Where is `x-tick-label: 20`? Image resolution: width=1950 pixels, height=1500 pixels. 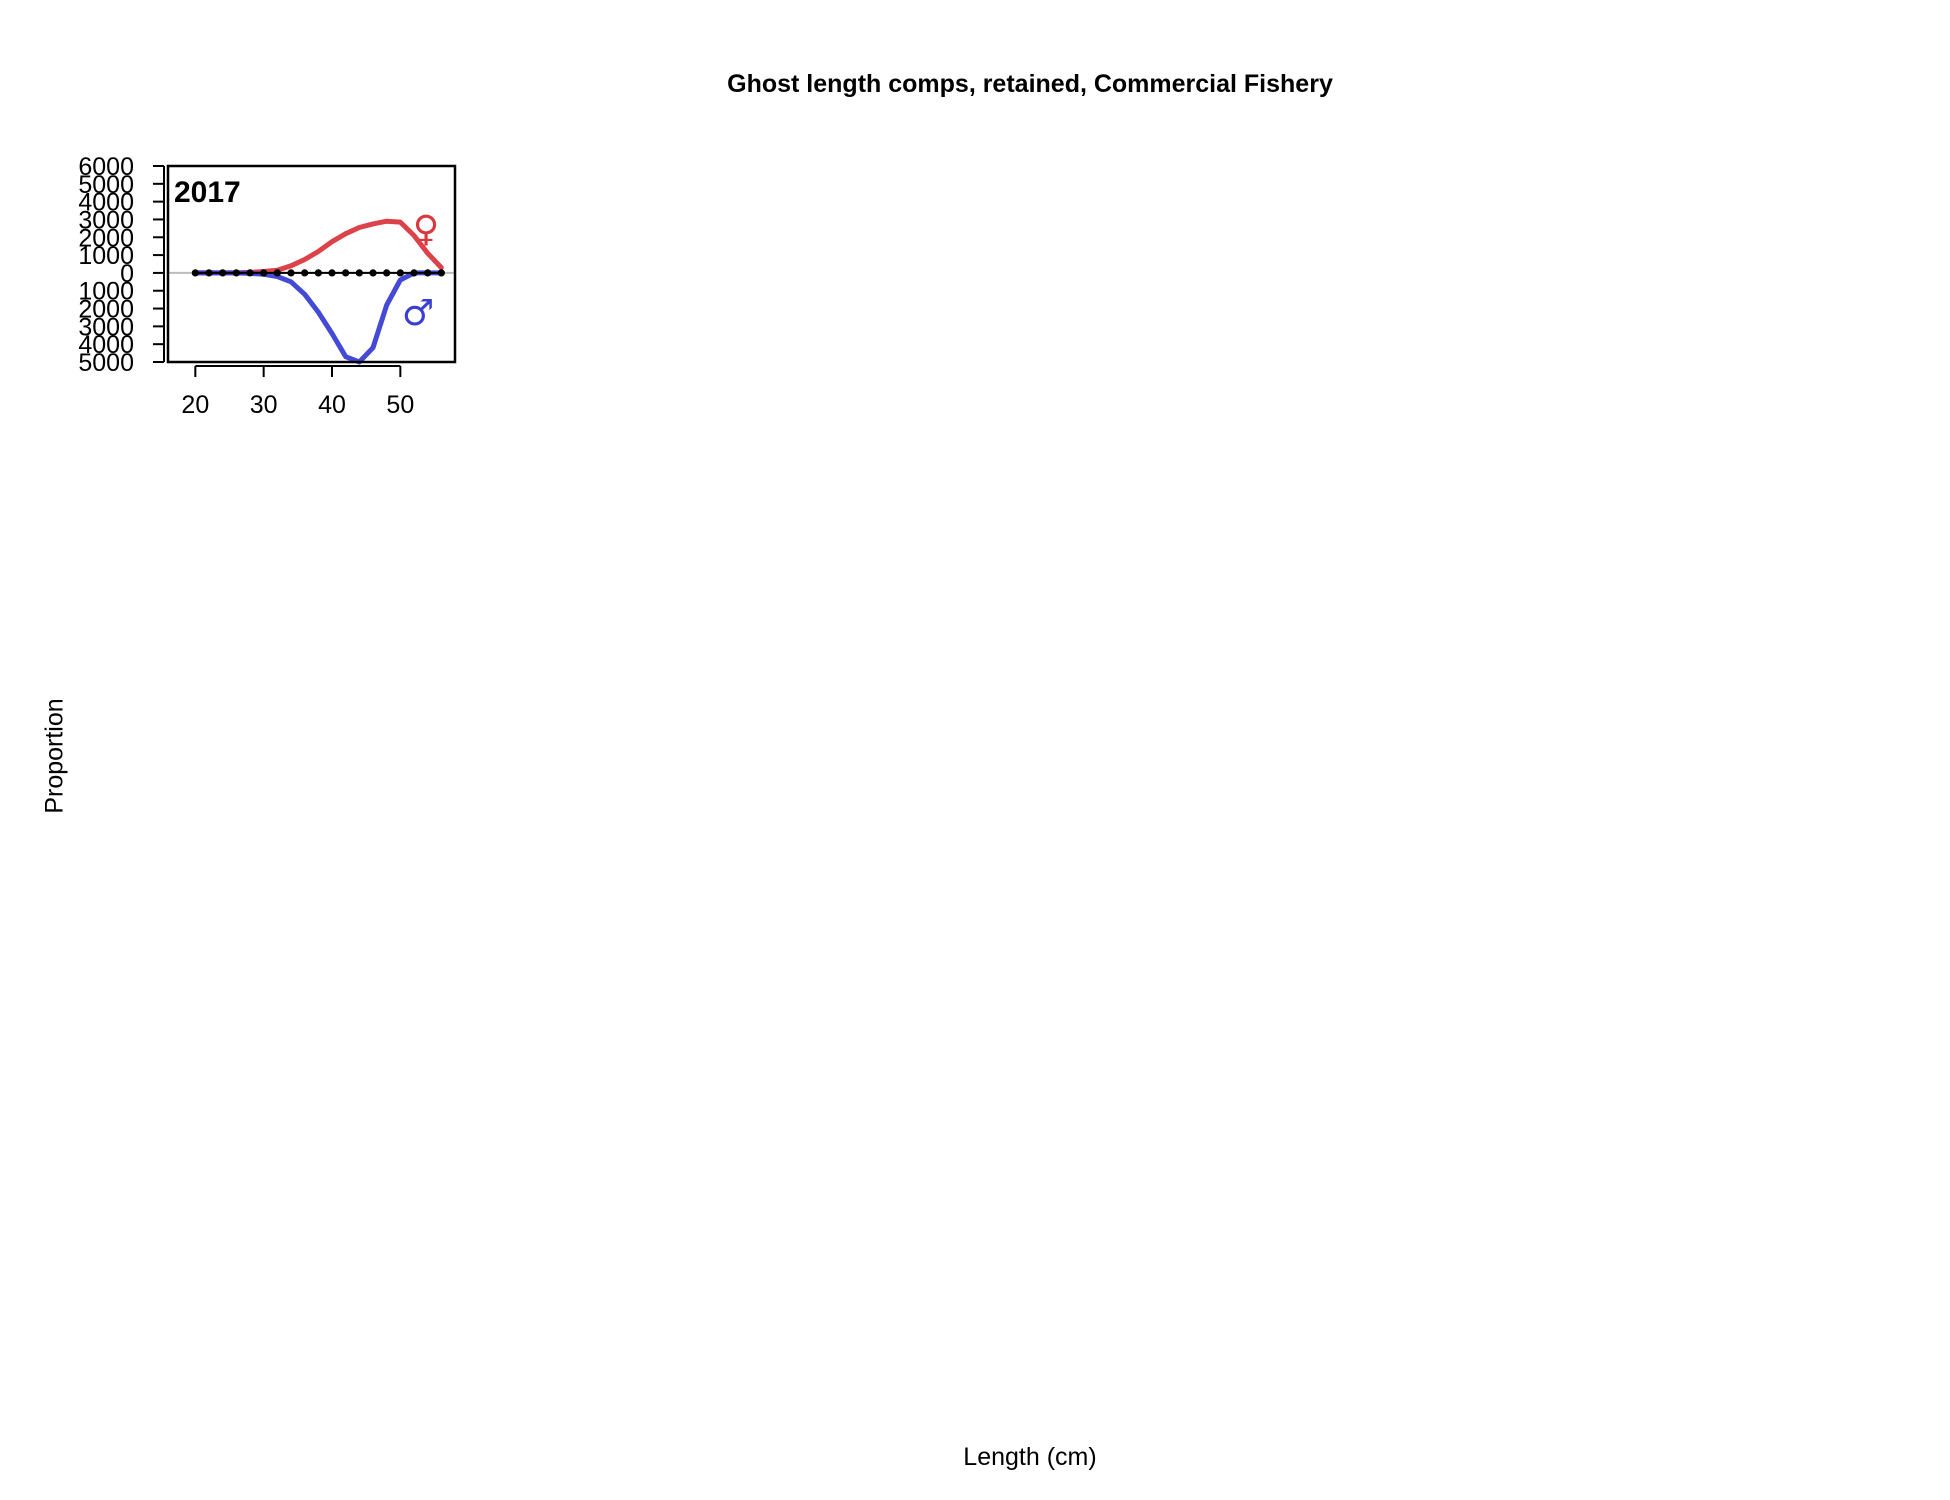 x-tick-label: 20 is located at coordinates (195, 405).